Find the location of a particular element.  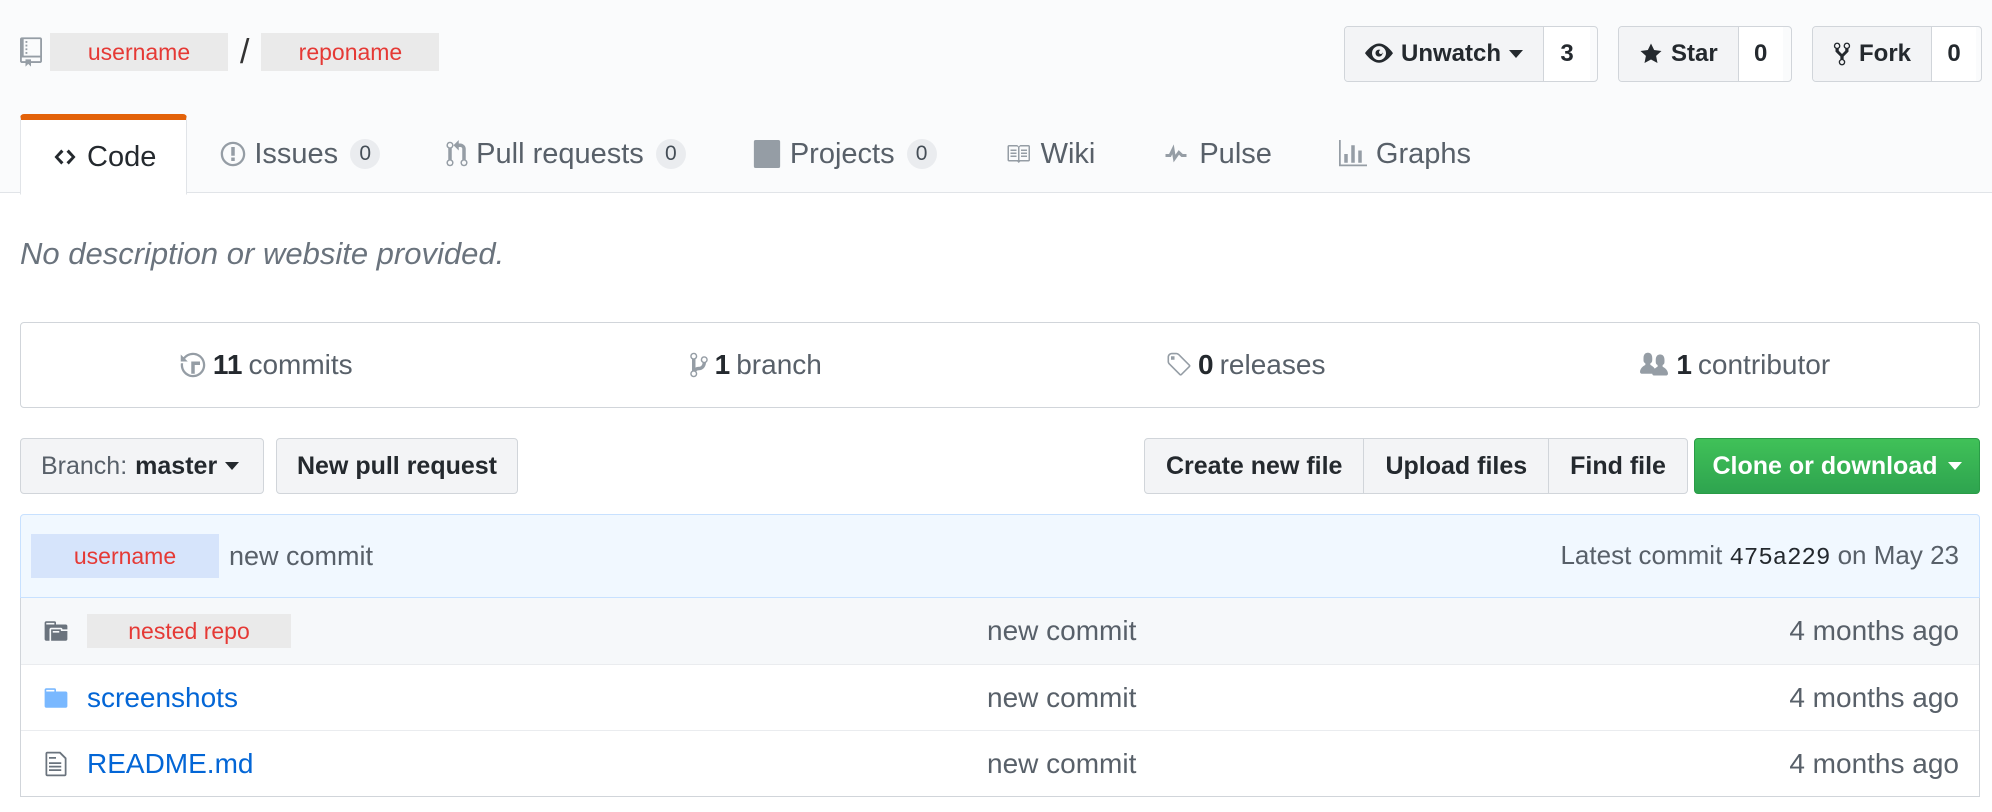

projects-counter: 0 is located at coordinates (921, 154).